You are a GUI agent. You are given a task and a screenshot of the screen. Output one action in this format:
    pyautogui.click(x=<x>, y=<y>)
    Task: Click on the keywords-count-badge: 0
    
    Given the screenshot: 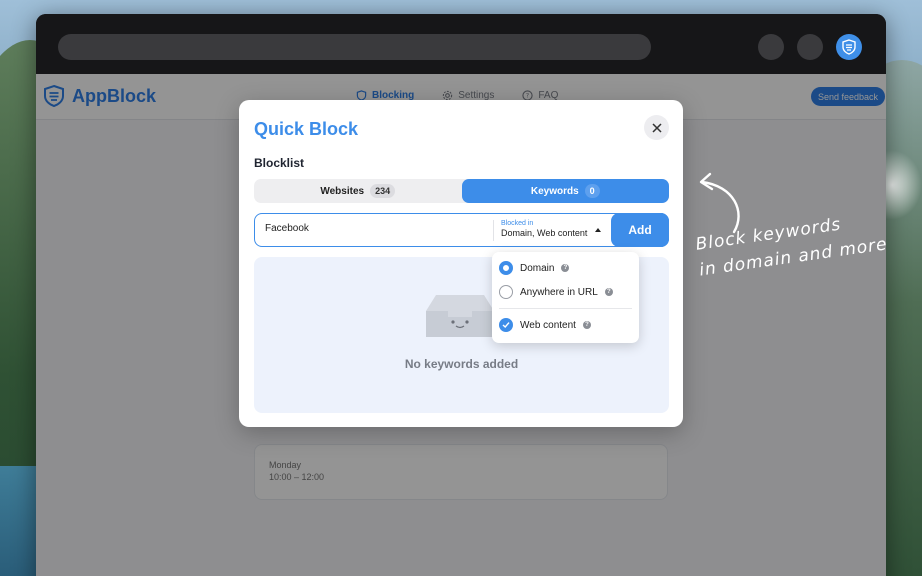 What is the action you would take?
    pyautogui.click(x=592, y=191)
    